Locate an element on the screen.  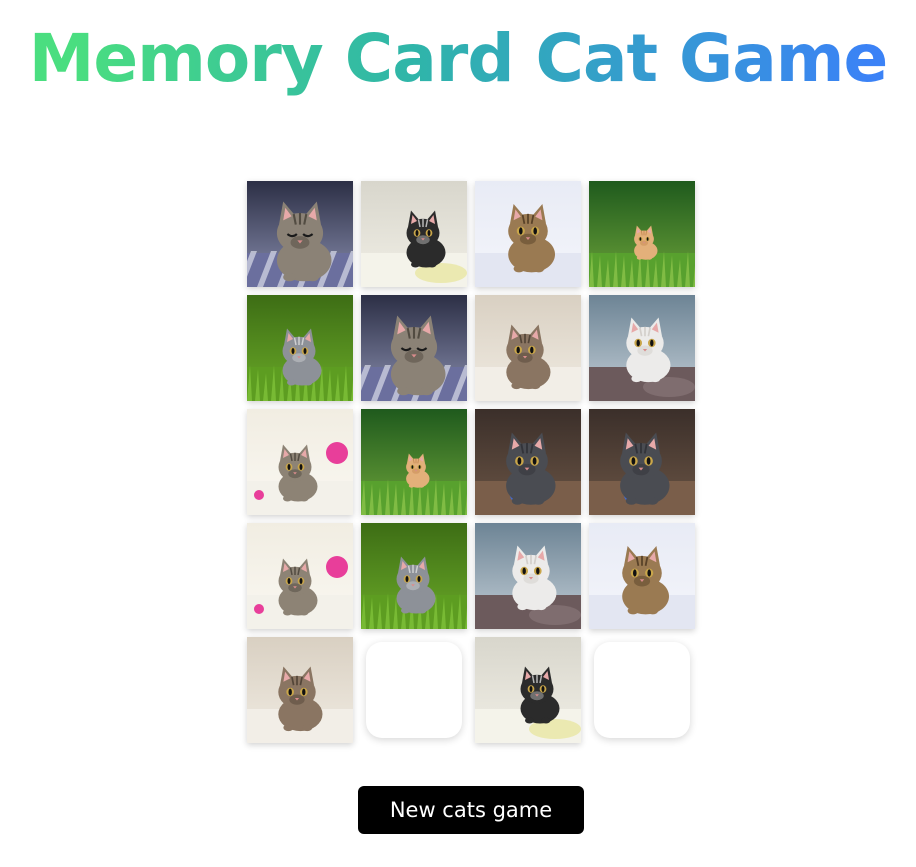
new-game-button: New cats game is located at coordinates (471, 810).